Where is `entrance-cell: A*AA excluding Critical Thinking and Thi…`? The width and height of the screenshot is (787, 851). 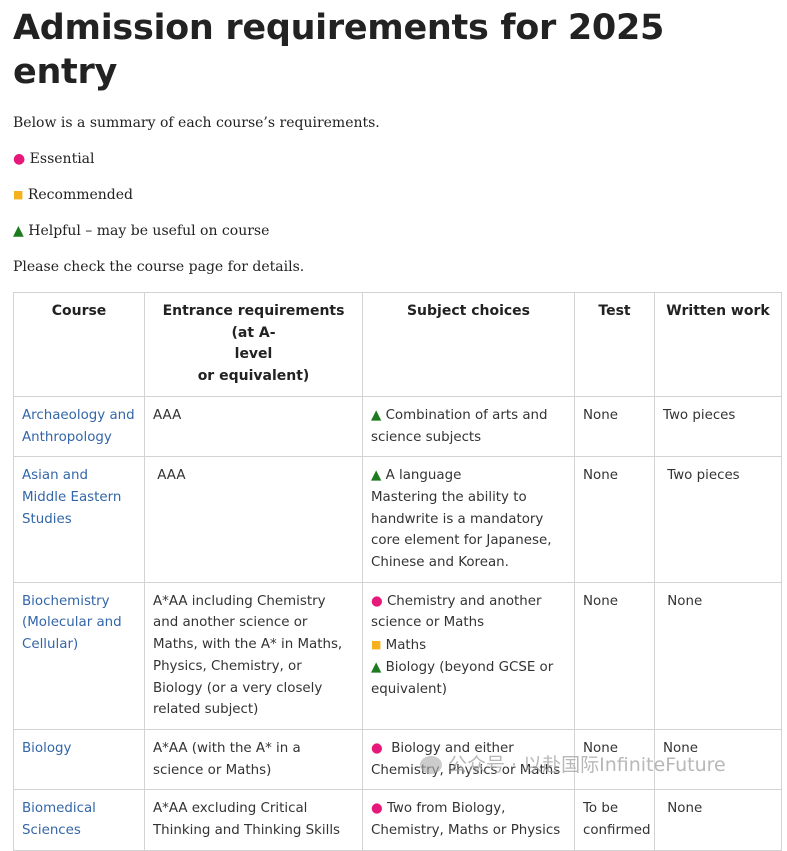
entrance-cell: A*AA excluding Critical Thinking and Thi… is located at coordinates (253, 820).